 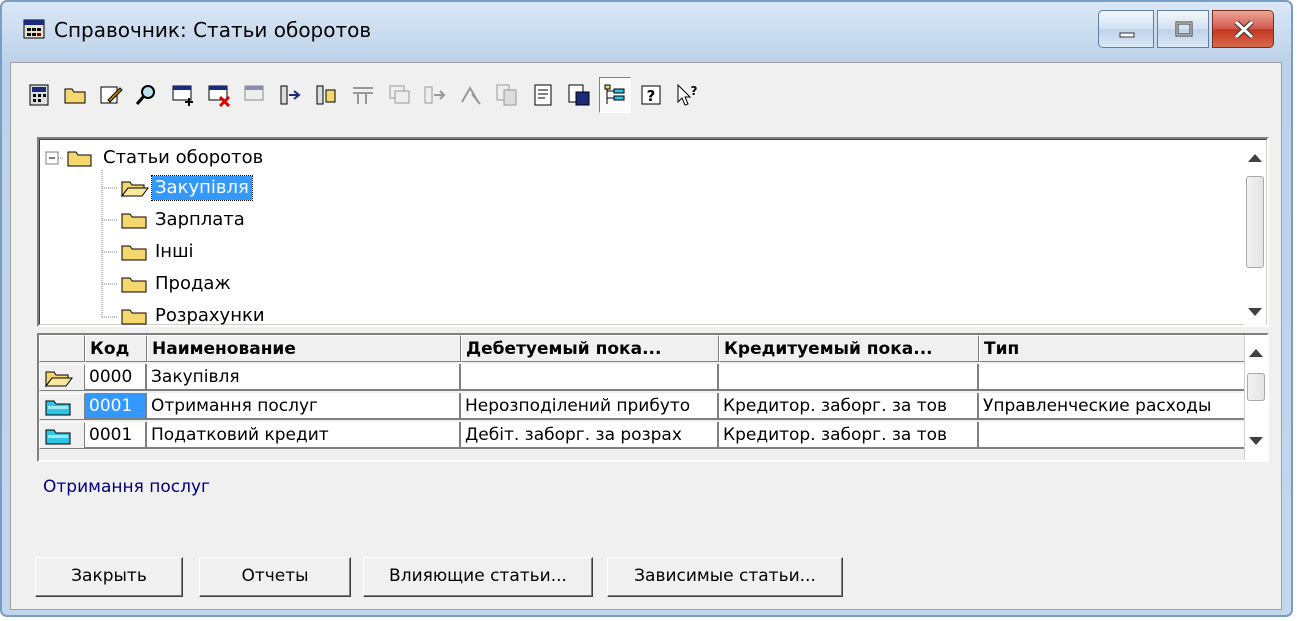 I want to click on tree-item: Інші, so click(x=158, y=252).